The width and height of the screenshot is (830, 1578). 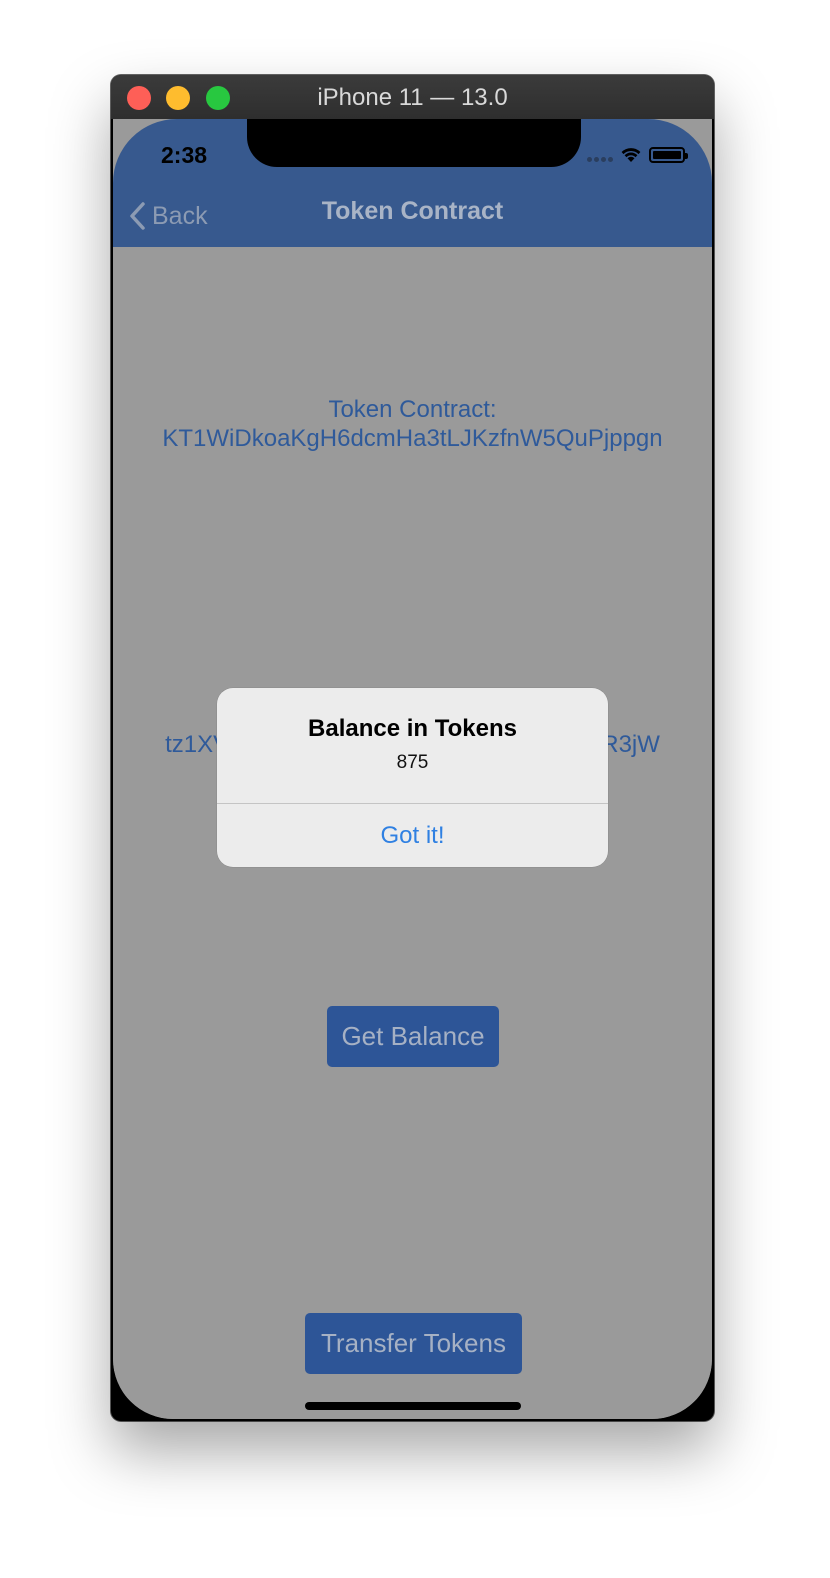 I want to click on home-indicator, so click(x=413, y=1406).